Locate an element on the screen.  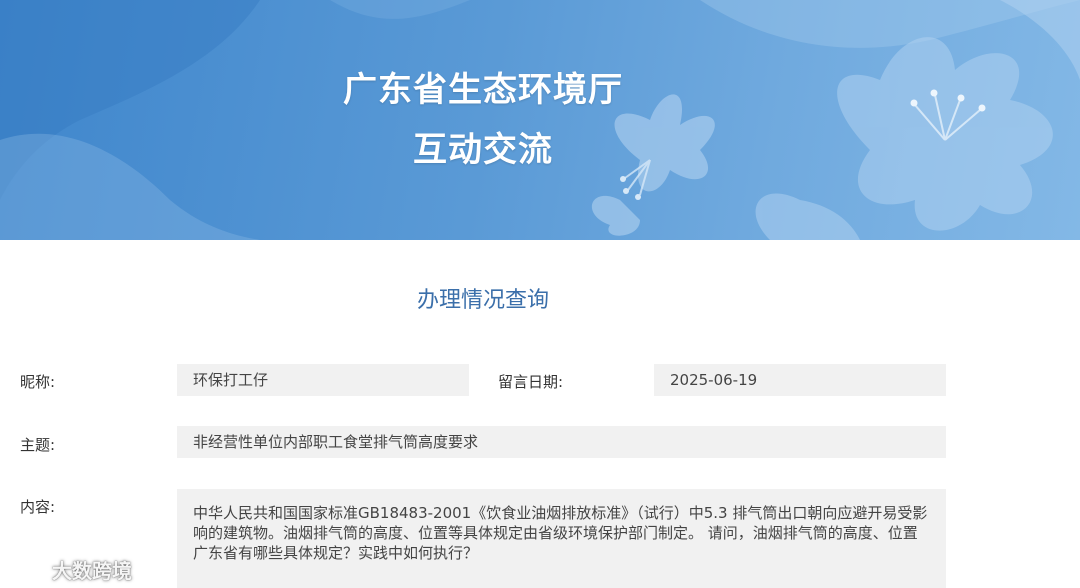
watermark-text: 大数跨境 is located at coordinates (92, 570).